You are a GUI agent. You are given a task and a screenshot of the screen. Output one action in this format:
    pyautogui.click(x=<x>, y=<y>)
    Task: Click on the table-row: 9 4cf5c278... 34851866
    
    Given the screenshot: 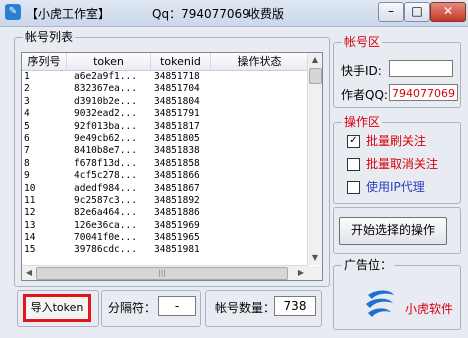 What is the action you would take?
    pyautogui.click(x=165, y=176)
    